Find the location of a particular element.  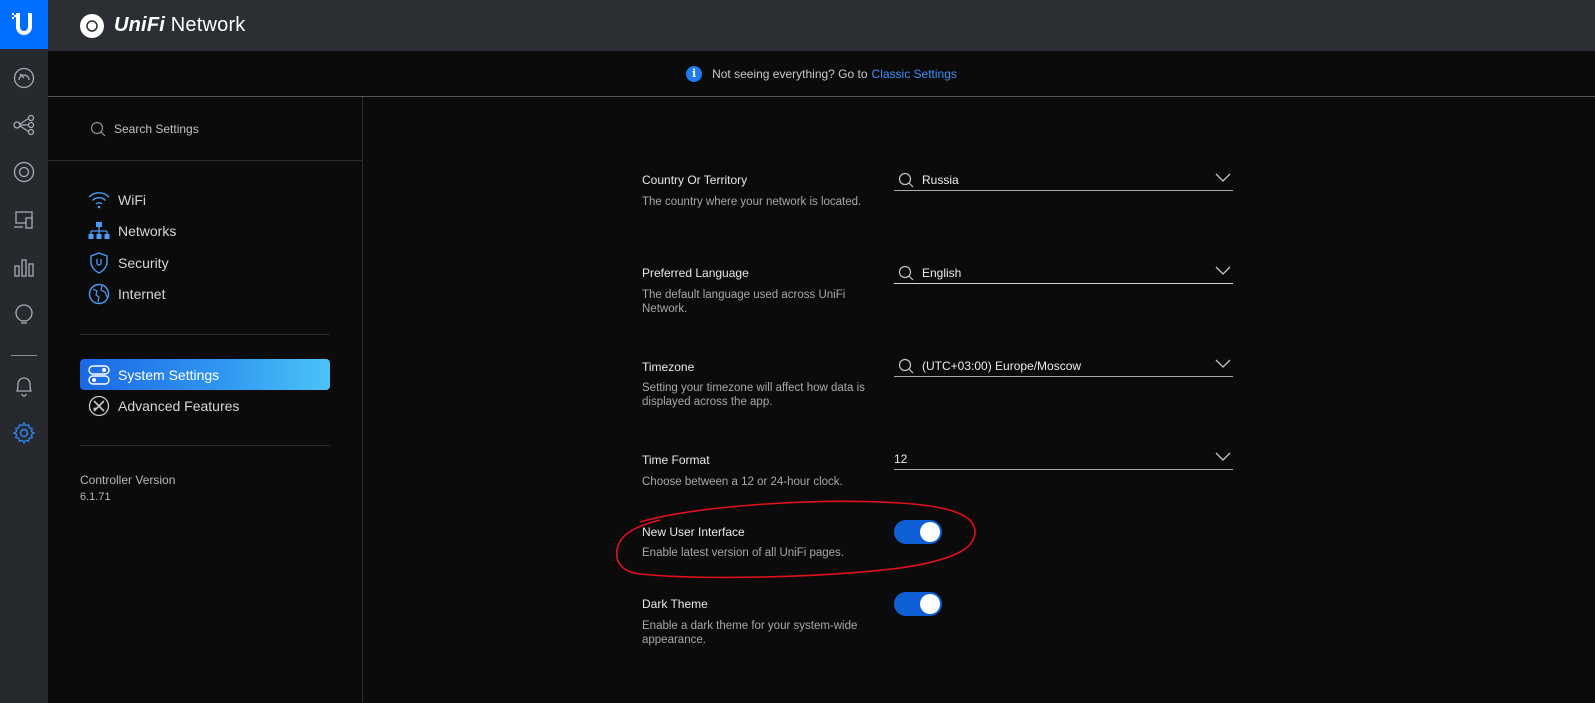

sidebar-item-label: Security is located at coordinates (143, 263).